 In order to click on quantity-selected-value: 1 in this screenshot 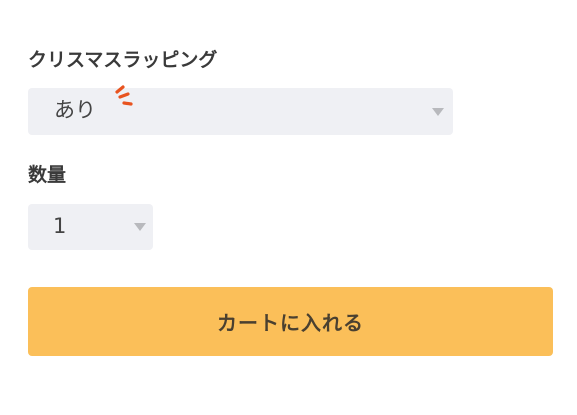, I will do `click(60, 226)`.